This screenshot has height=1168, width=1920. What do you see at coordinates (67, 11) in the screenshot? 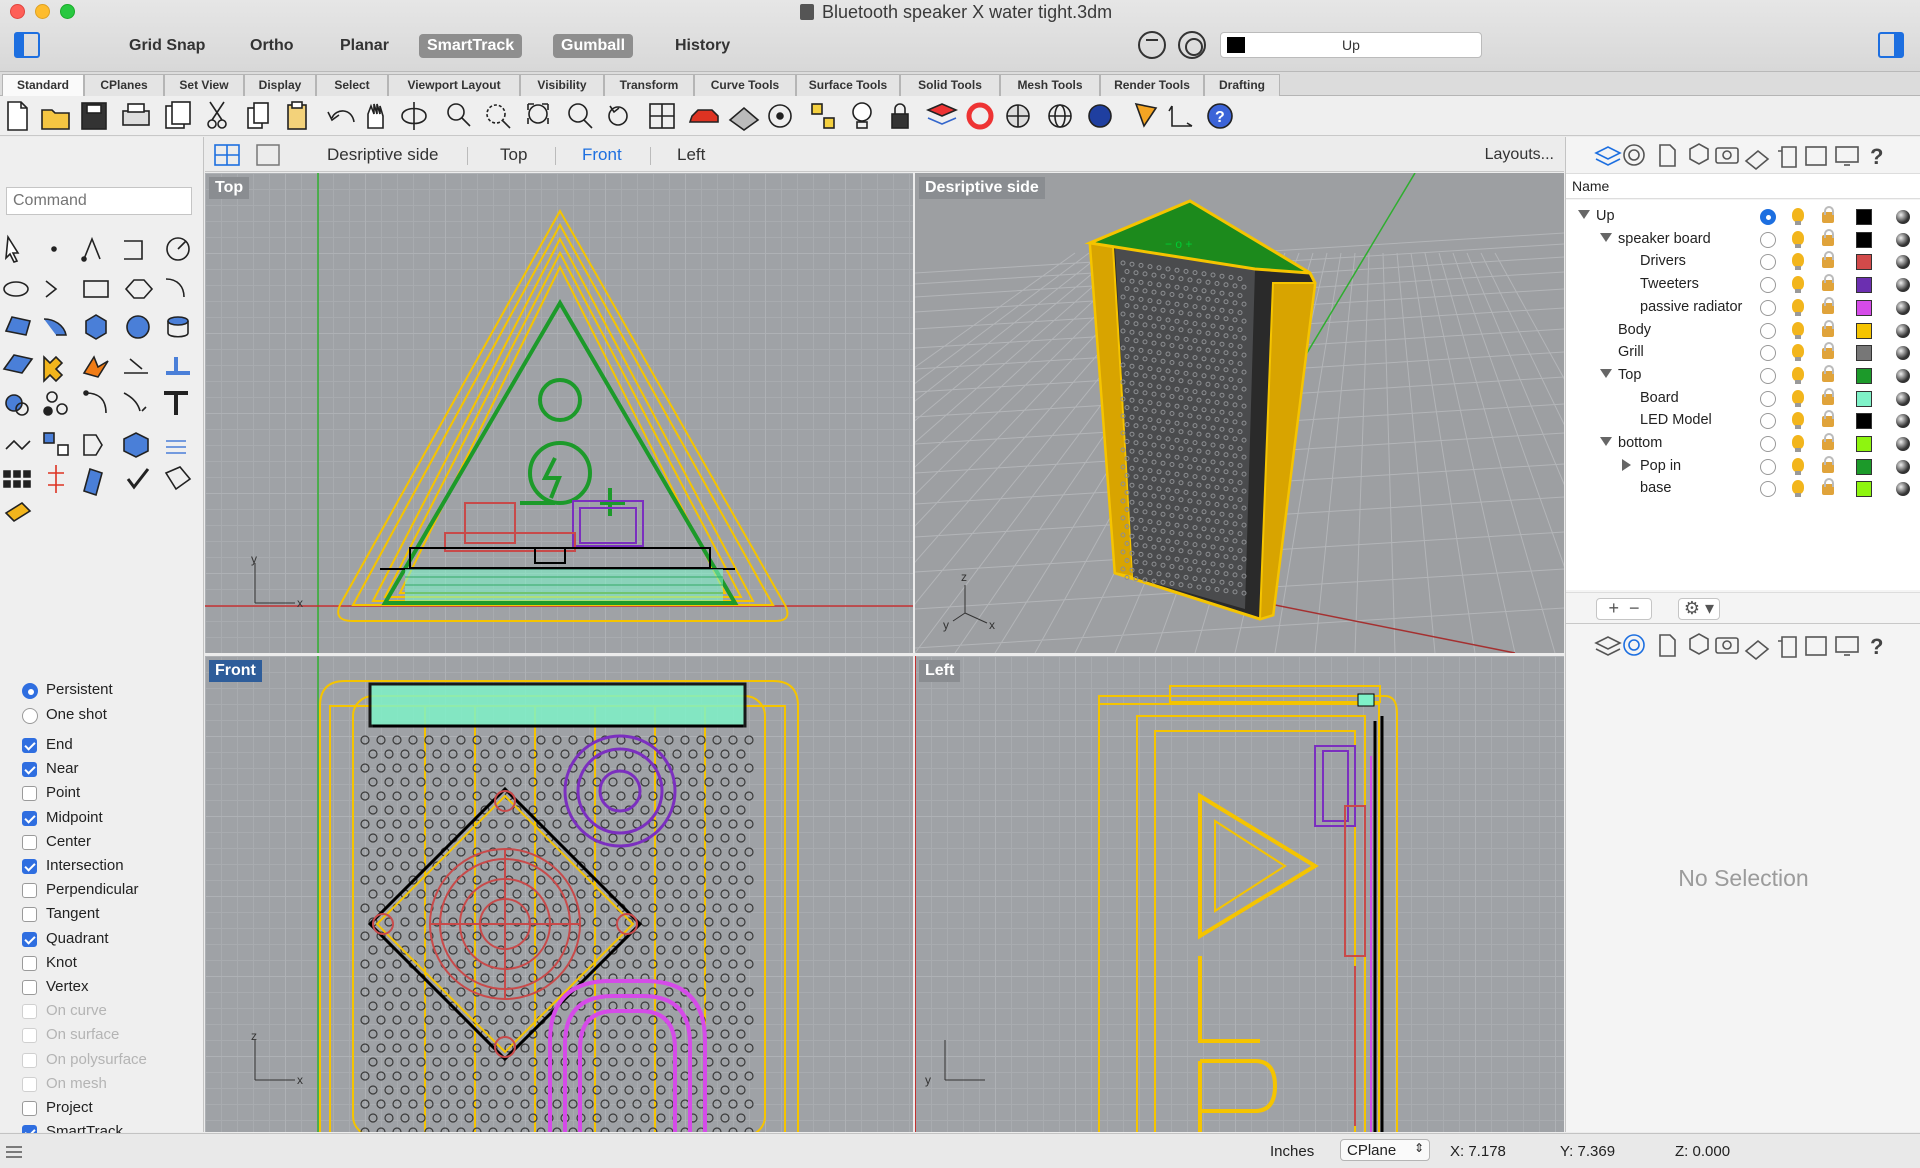
I see `zoom-window-button` at bounding box center [67, 11].